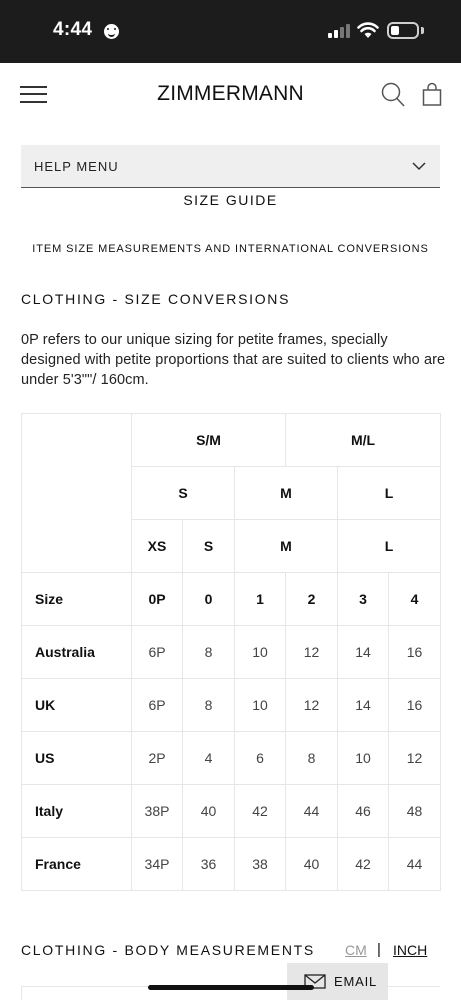 Image resolution: width=461 pixels, height=1000 pixels. Describe the element at coordinates (157, 546) in the screenshot. I see `detail-size-cell: XS` at that location.